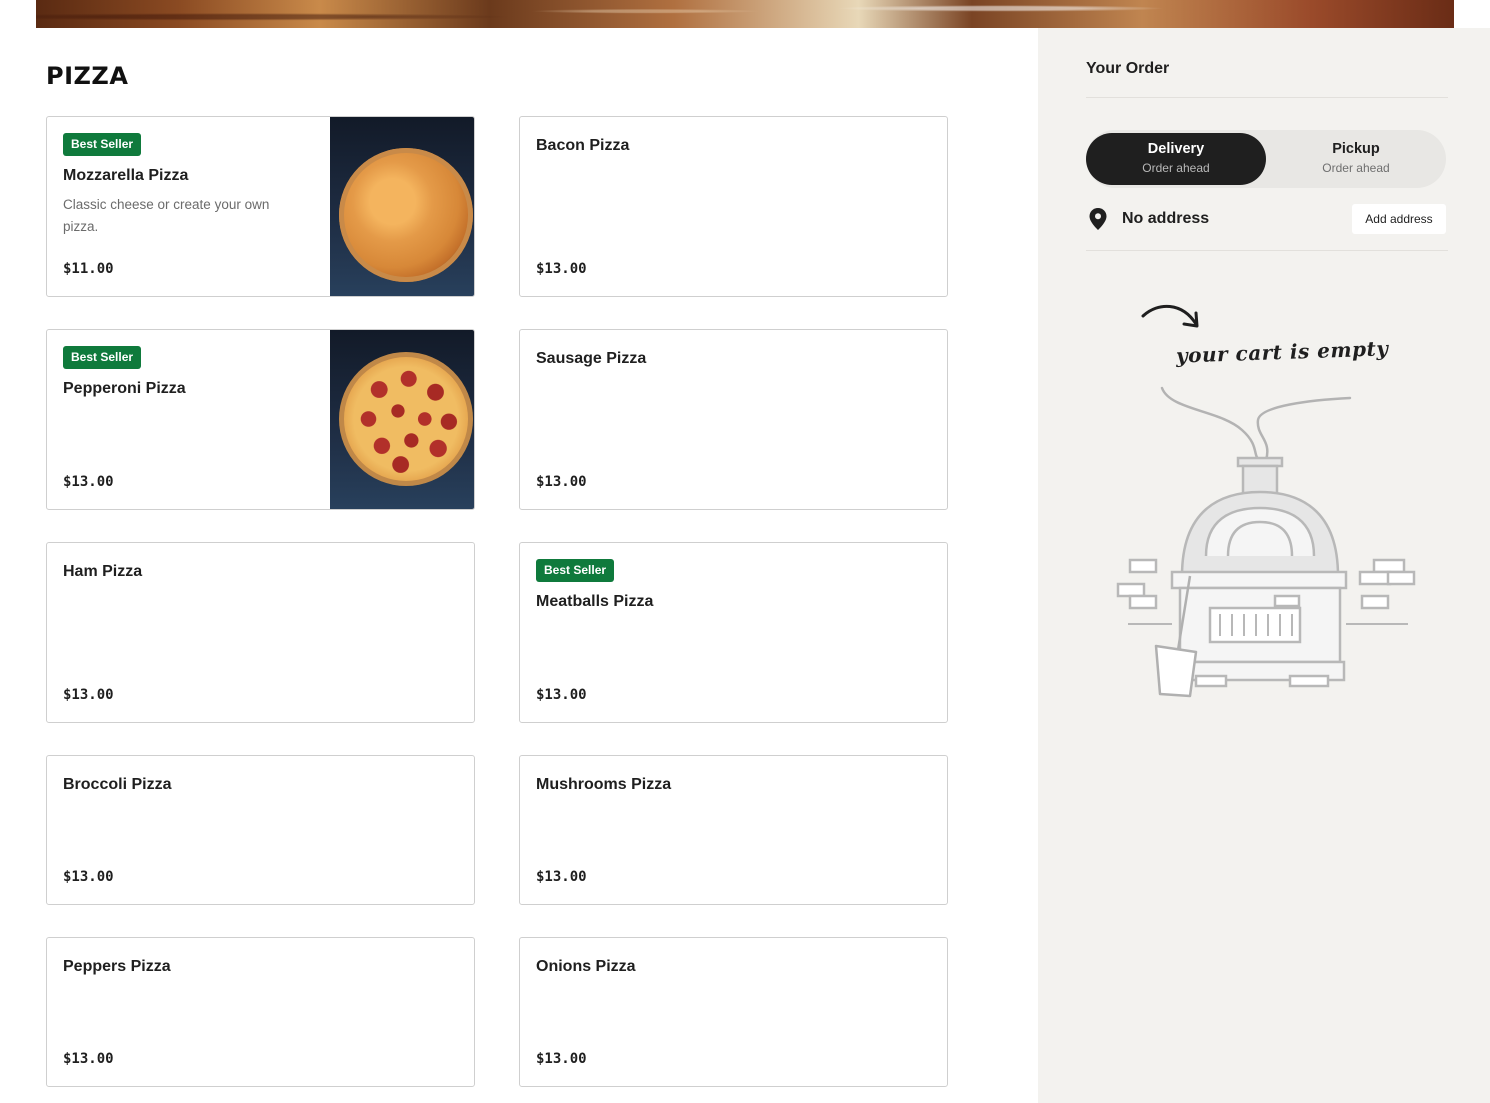  Describe the element at coordinates (733, 830) in the screenshot. I see `menu-item-card-mushrooms: Mushrooms Pizza $13.00` at that location.